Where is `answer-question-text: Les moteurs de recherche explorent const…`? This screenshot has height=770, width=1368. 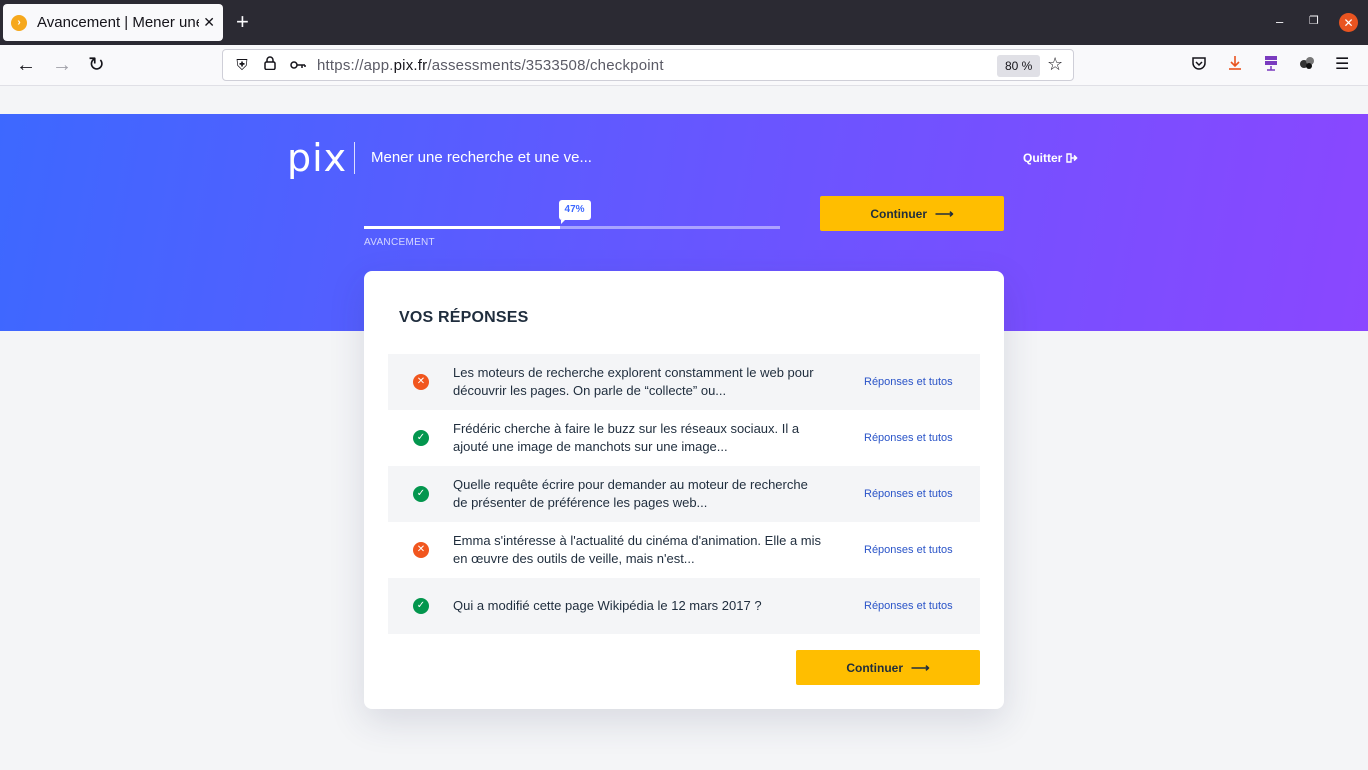 answer-question-text: Les moteurs de recherche explorent const… is located at coordinates (633, 381).